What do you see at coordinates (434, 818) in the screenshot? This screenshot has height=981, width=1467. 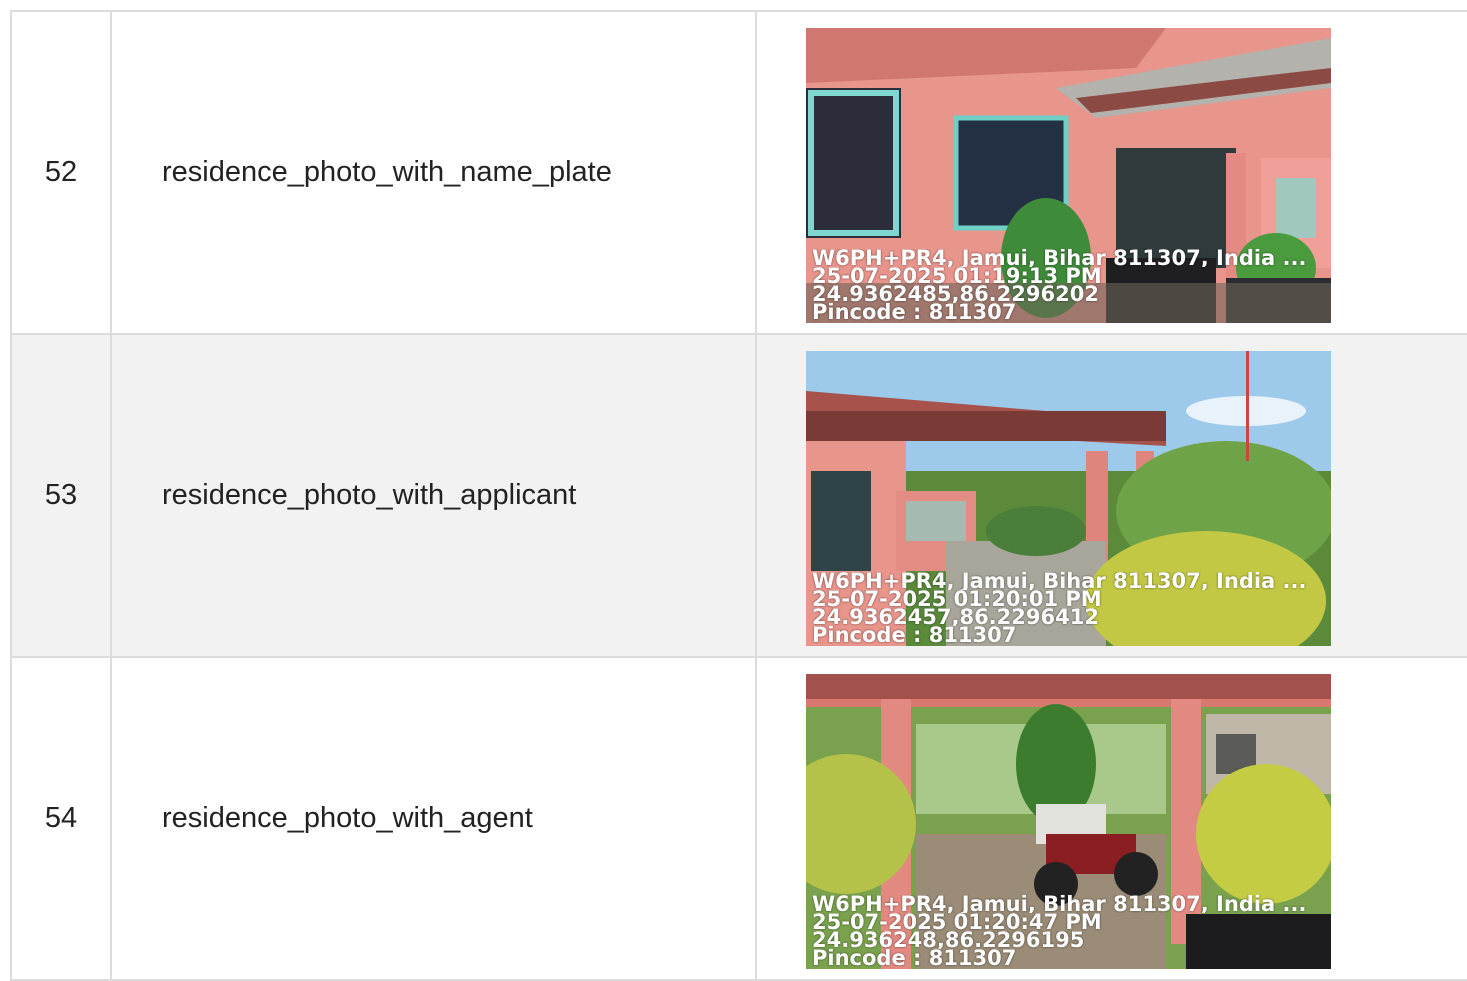 I see `photo-field-name: residence_photo_with_agent` at bounding box center [434, 818].